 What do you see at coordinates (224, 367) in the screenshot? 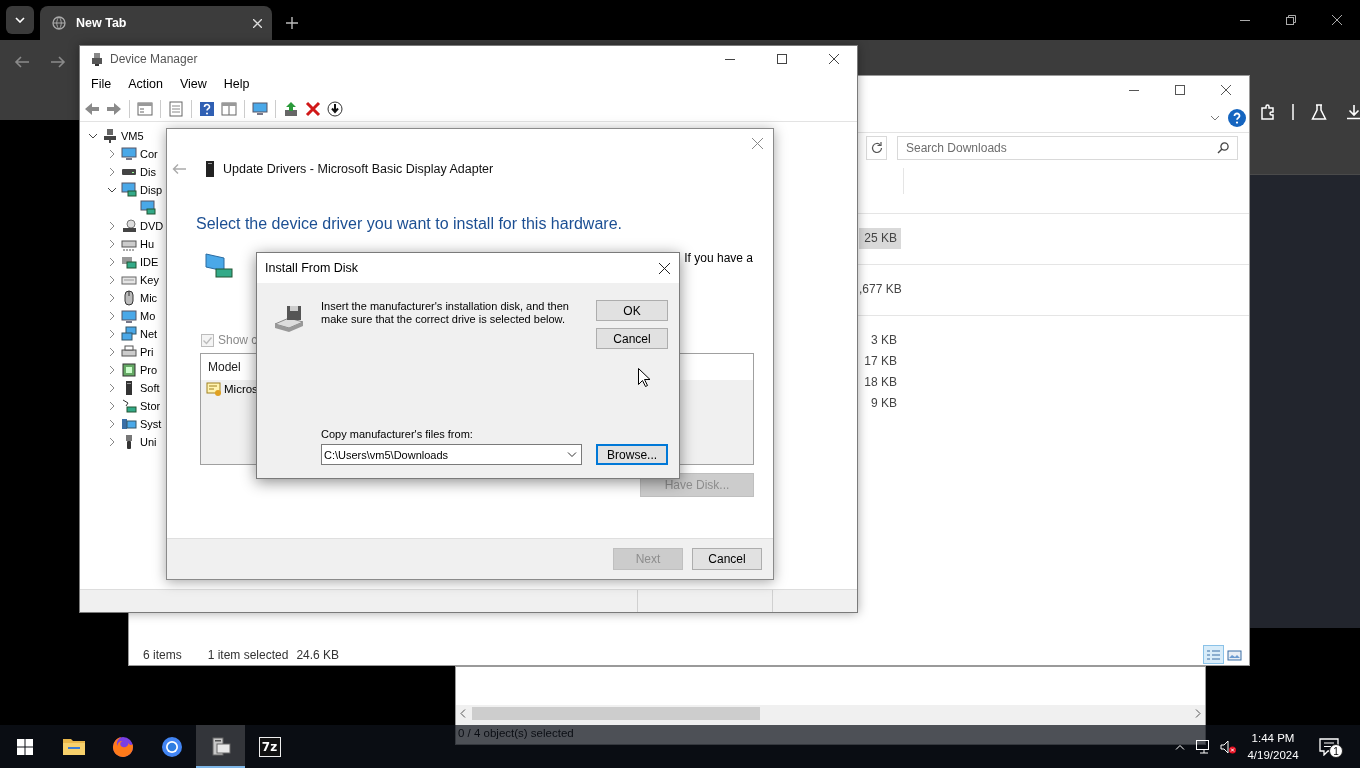
I see `column-header: Model` at bounding box center [224, 367].